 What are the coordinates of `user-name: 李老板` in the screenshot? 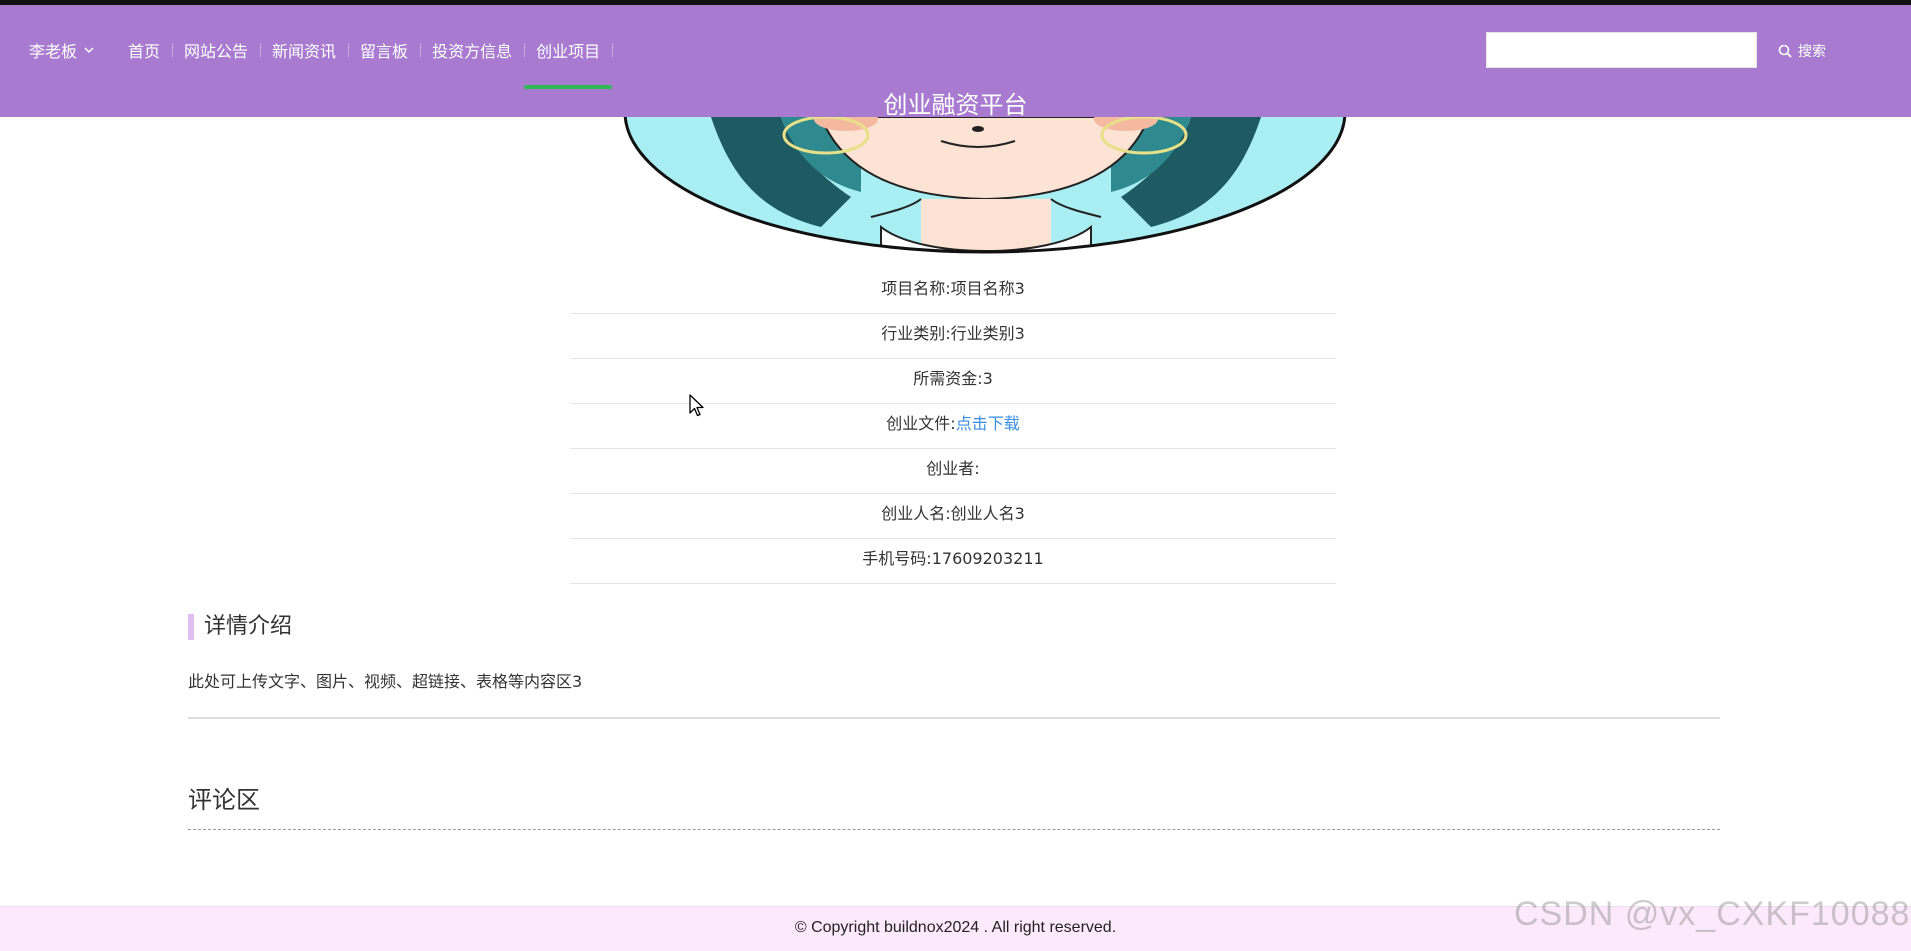 It's located at (53, 51).